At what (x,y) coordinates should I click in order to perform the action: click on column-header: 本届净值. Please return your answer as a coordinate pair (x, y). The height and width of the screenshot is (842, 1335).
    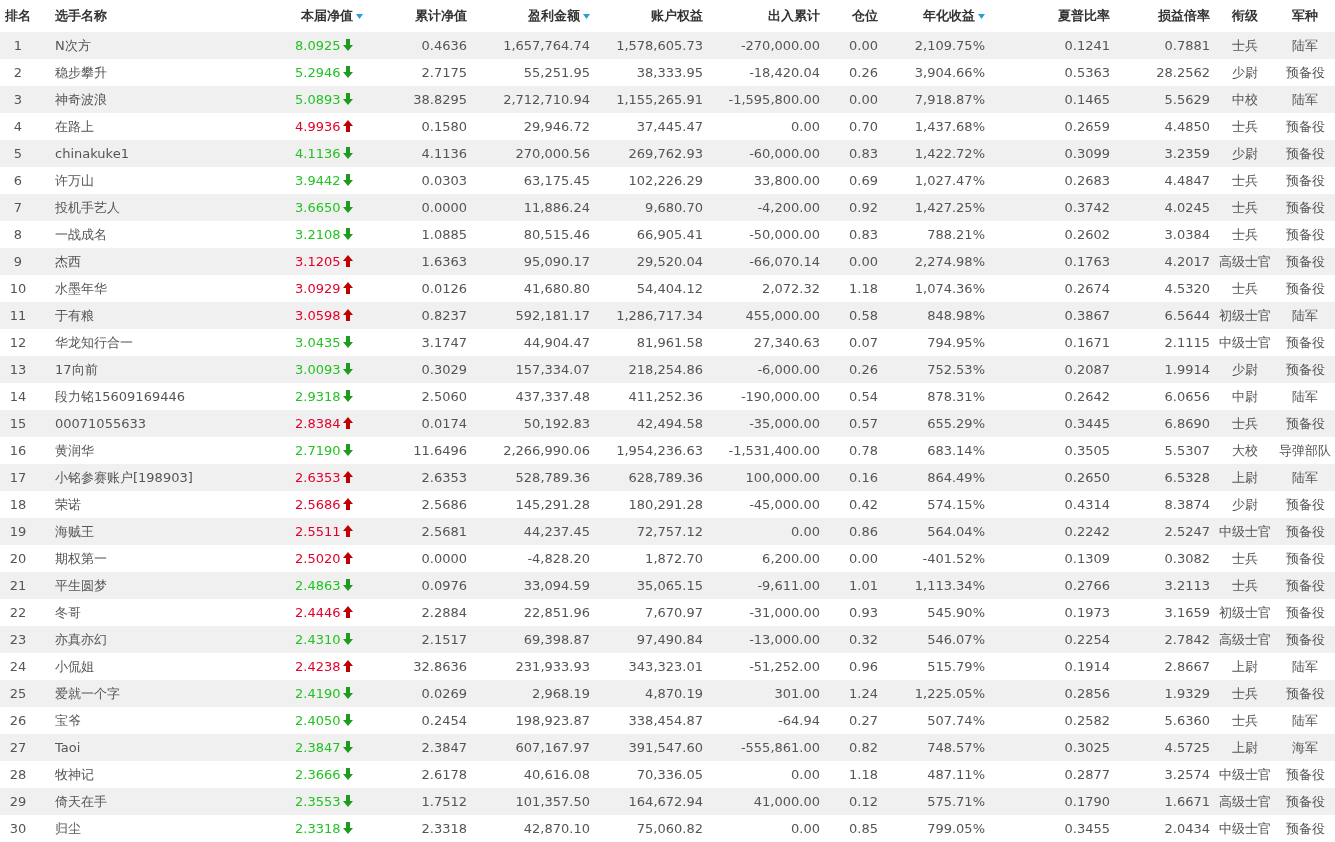
    Looking at the image, I should click on (332, 15).